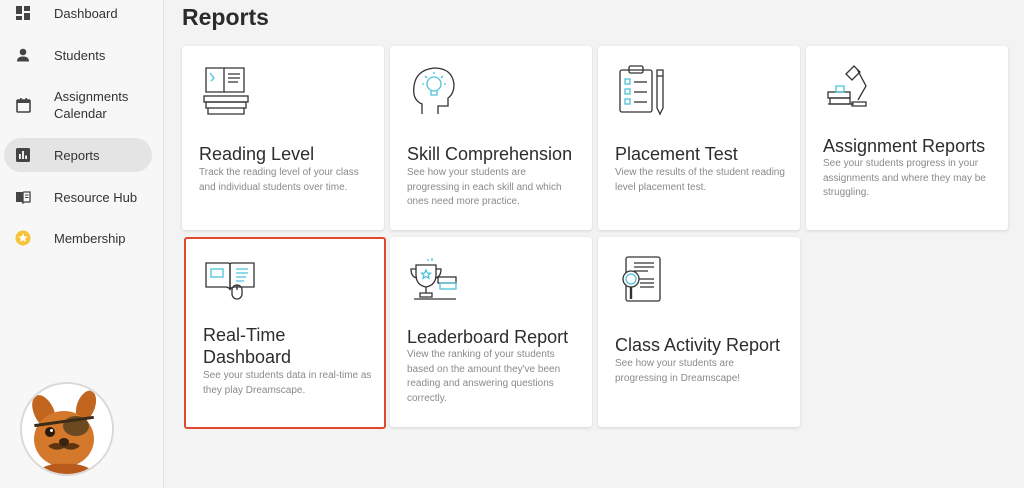 This screenshot has height=488, width=1024. I want to click on card-title: Real-Time Dashboard, so click(247, 346).